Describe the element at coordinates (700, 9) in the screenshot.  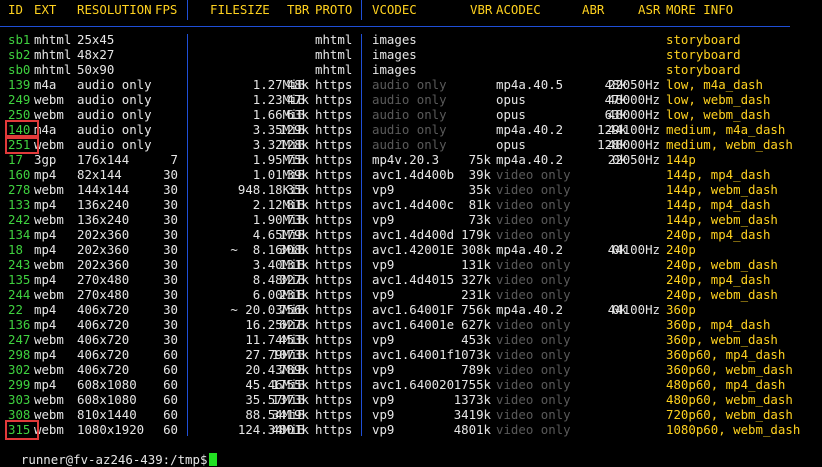
I see `col-more-info-header: MORE INFO` at that location.